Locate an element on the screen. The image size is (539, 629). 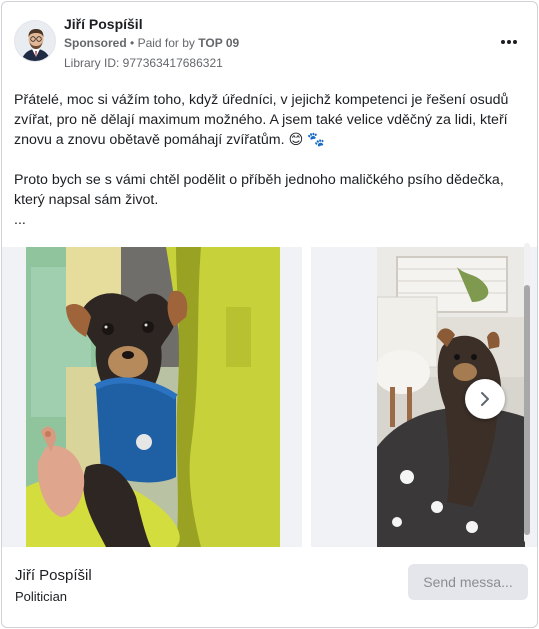
footer-page-category: Politician is located at coordinates (41, 596).